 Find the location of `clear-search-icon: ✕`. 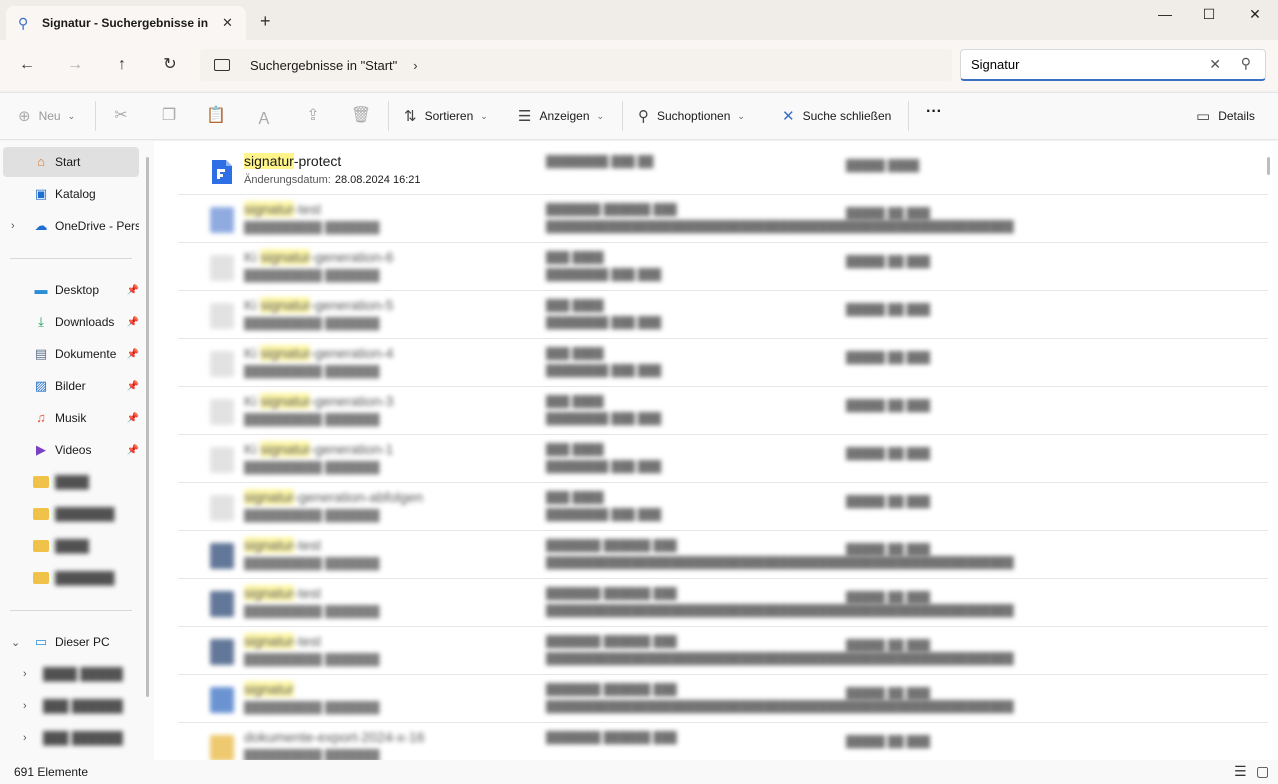

clear-search-icon: ✕ is located at coordinates (1215, 64).